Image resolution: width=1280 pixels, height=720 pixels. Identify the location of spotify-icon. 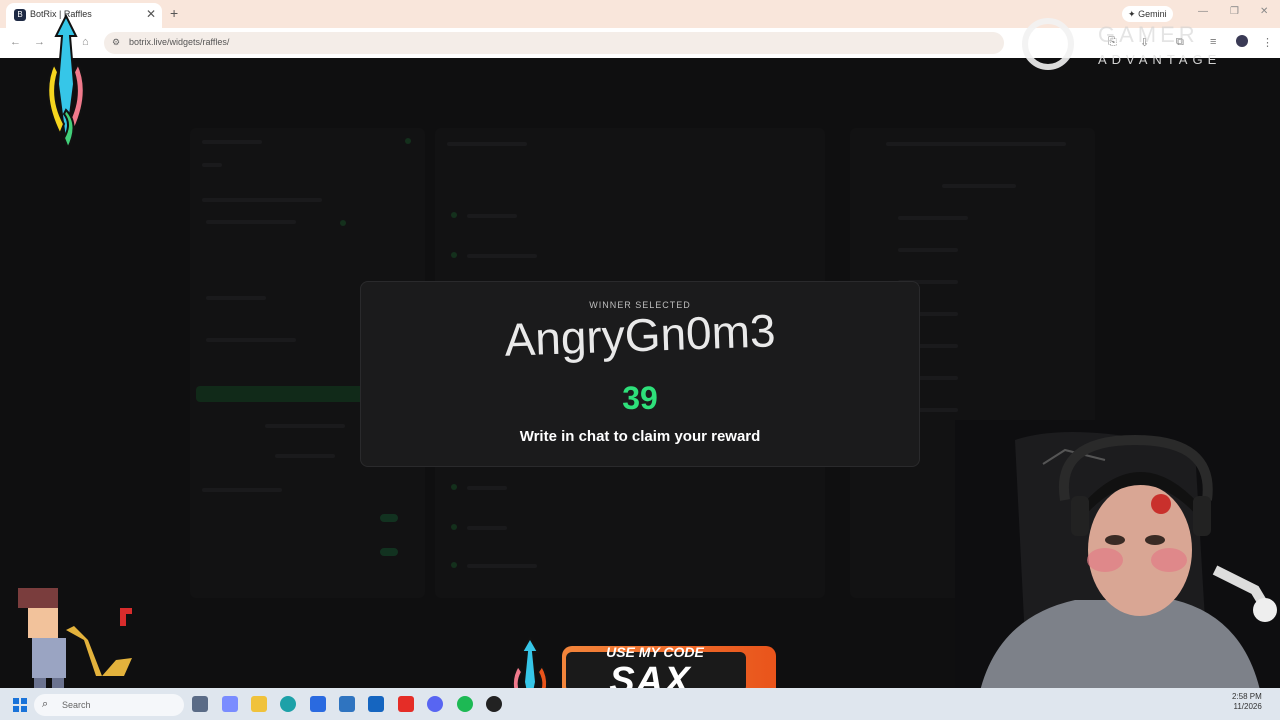
(465, 704).